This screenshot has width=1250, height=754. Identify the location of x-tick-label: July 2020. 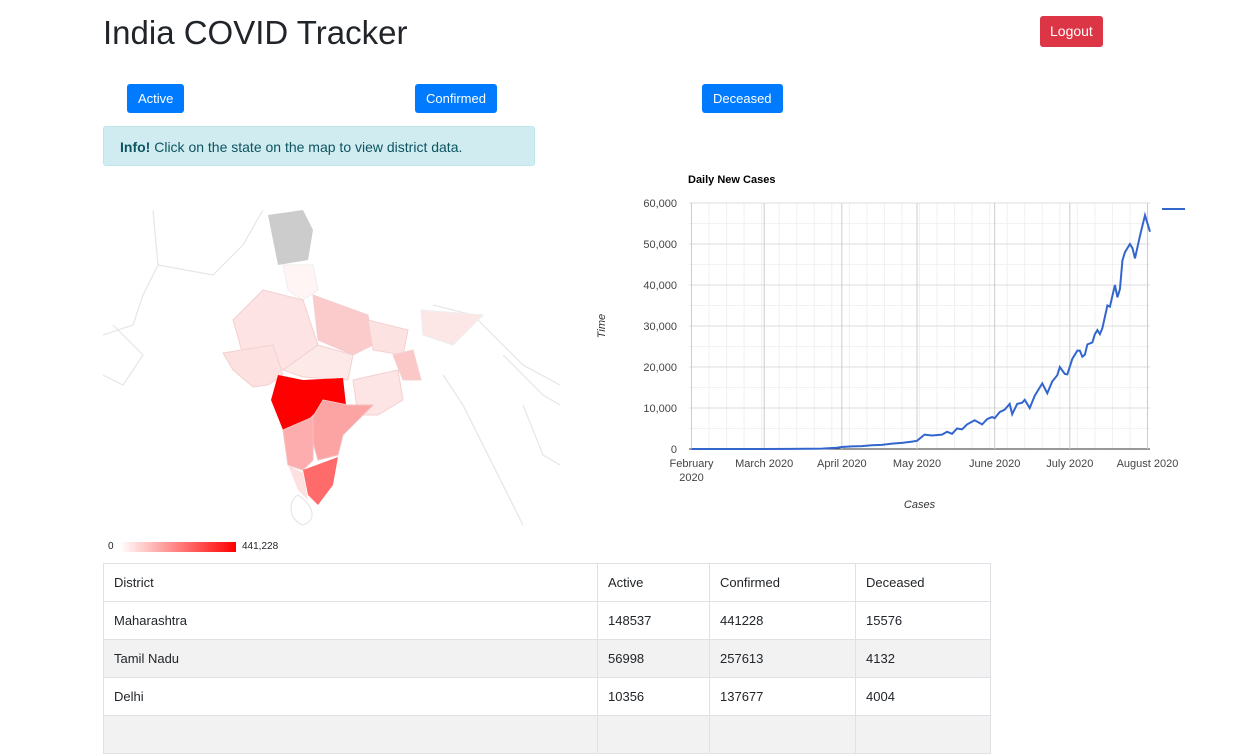
(1069, 464).